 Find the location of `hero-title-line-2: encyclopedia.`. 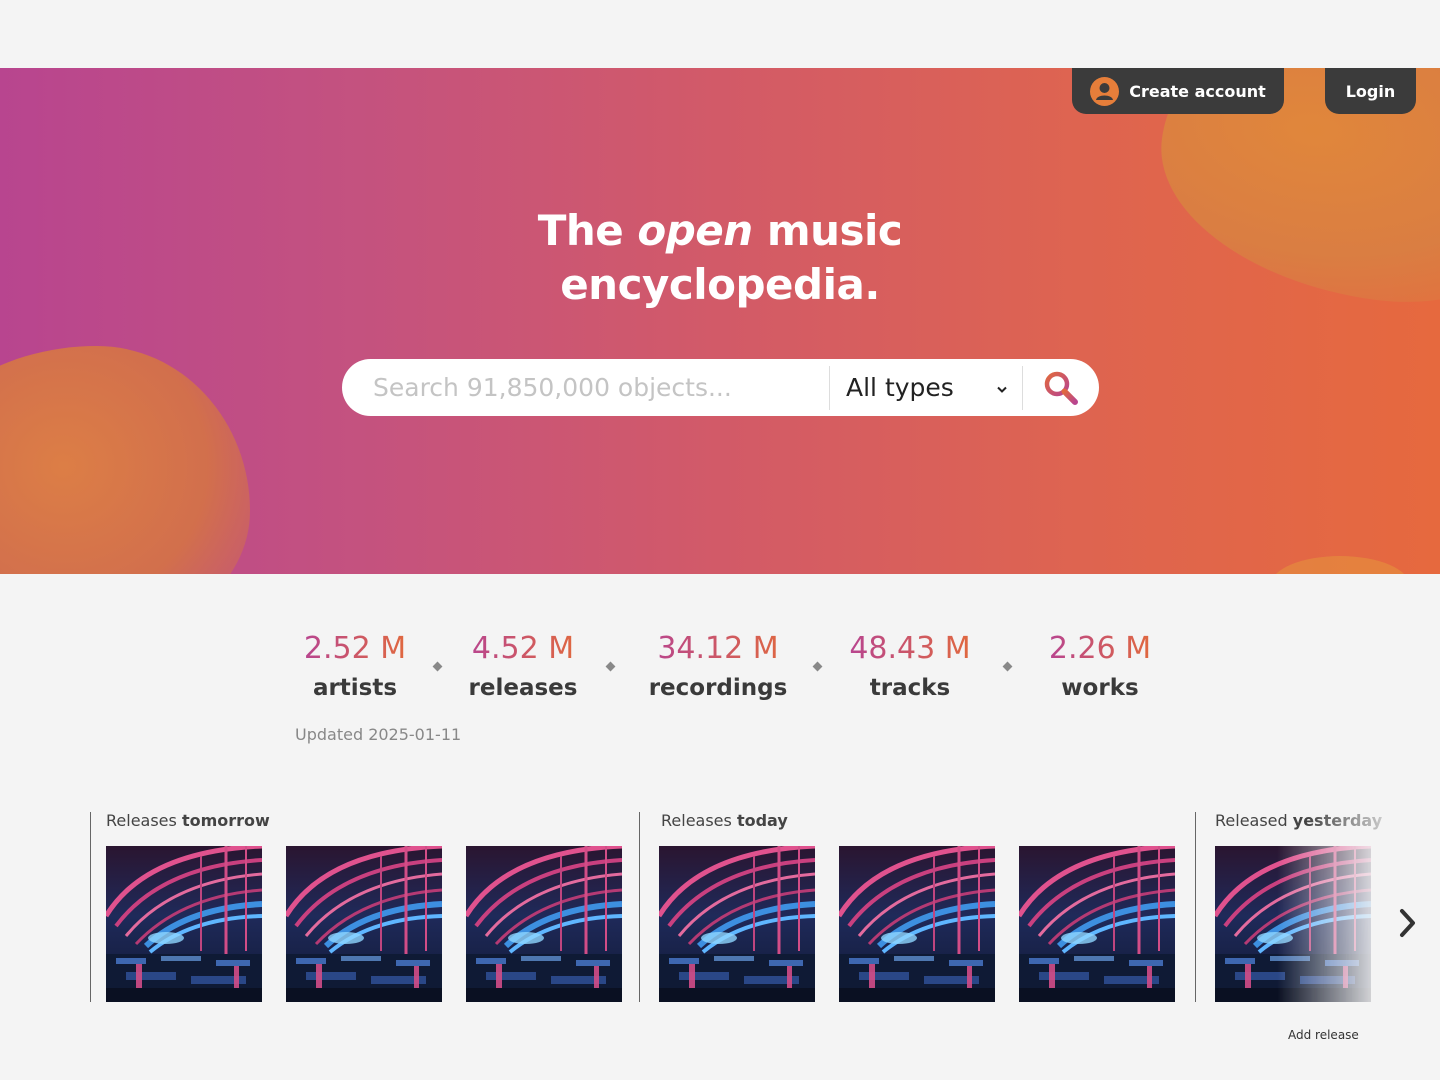

hero-title-line-2: encyclopedia. is located at coordinates (720, 284).